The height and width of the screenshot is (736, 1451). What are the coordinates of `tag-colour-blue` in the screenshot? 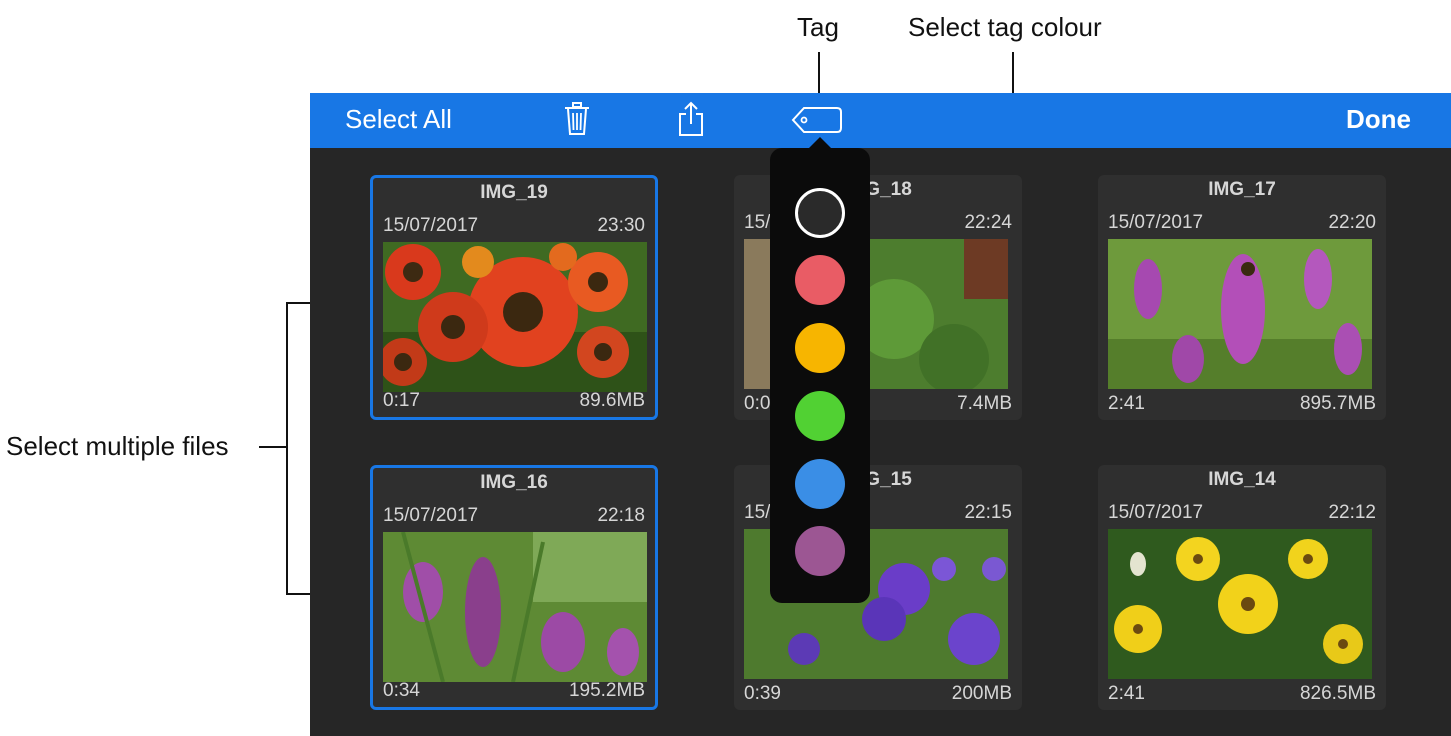 It's located at (820, 484).